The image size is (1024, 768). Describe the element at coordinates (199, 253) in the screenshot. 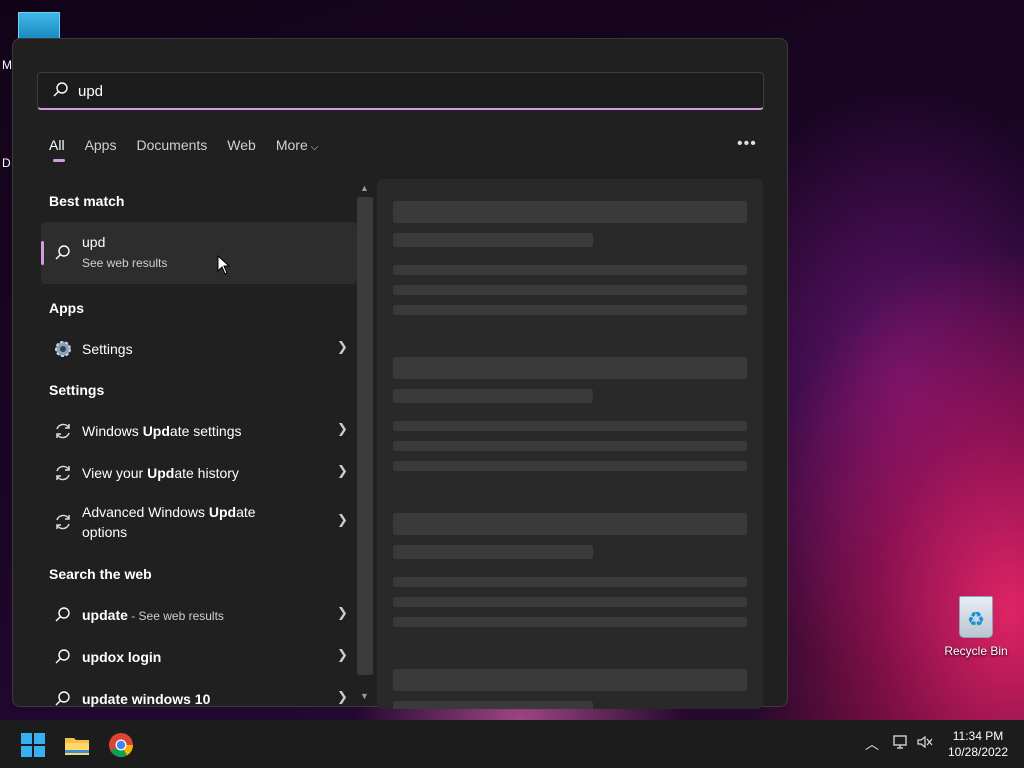

I see `best-match-item: upd See web results` at that location.